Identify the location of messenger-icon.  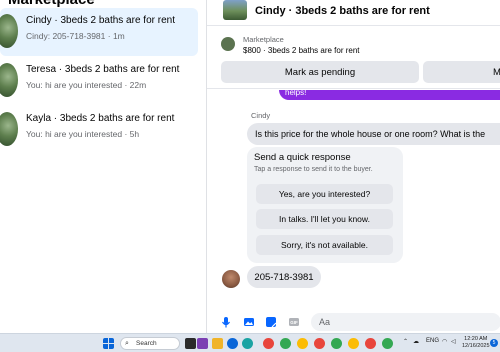
(232, 343).